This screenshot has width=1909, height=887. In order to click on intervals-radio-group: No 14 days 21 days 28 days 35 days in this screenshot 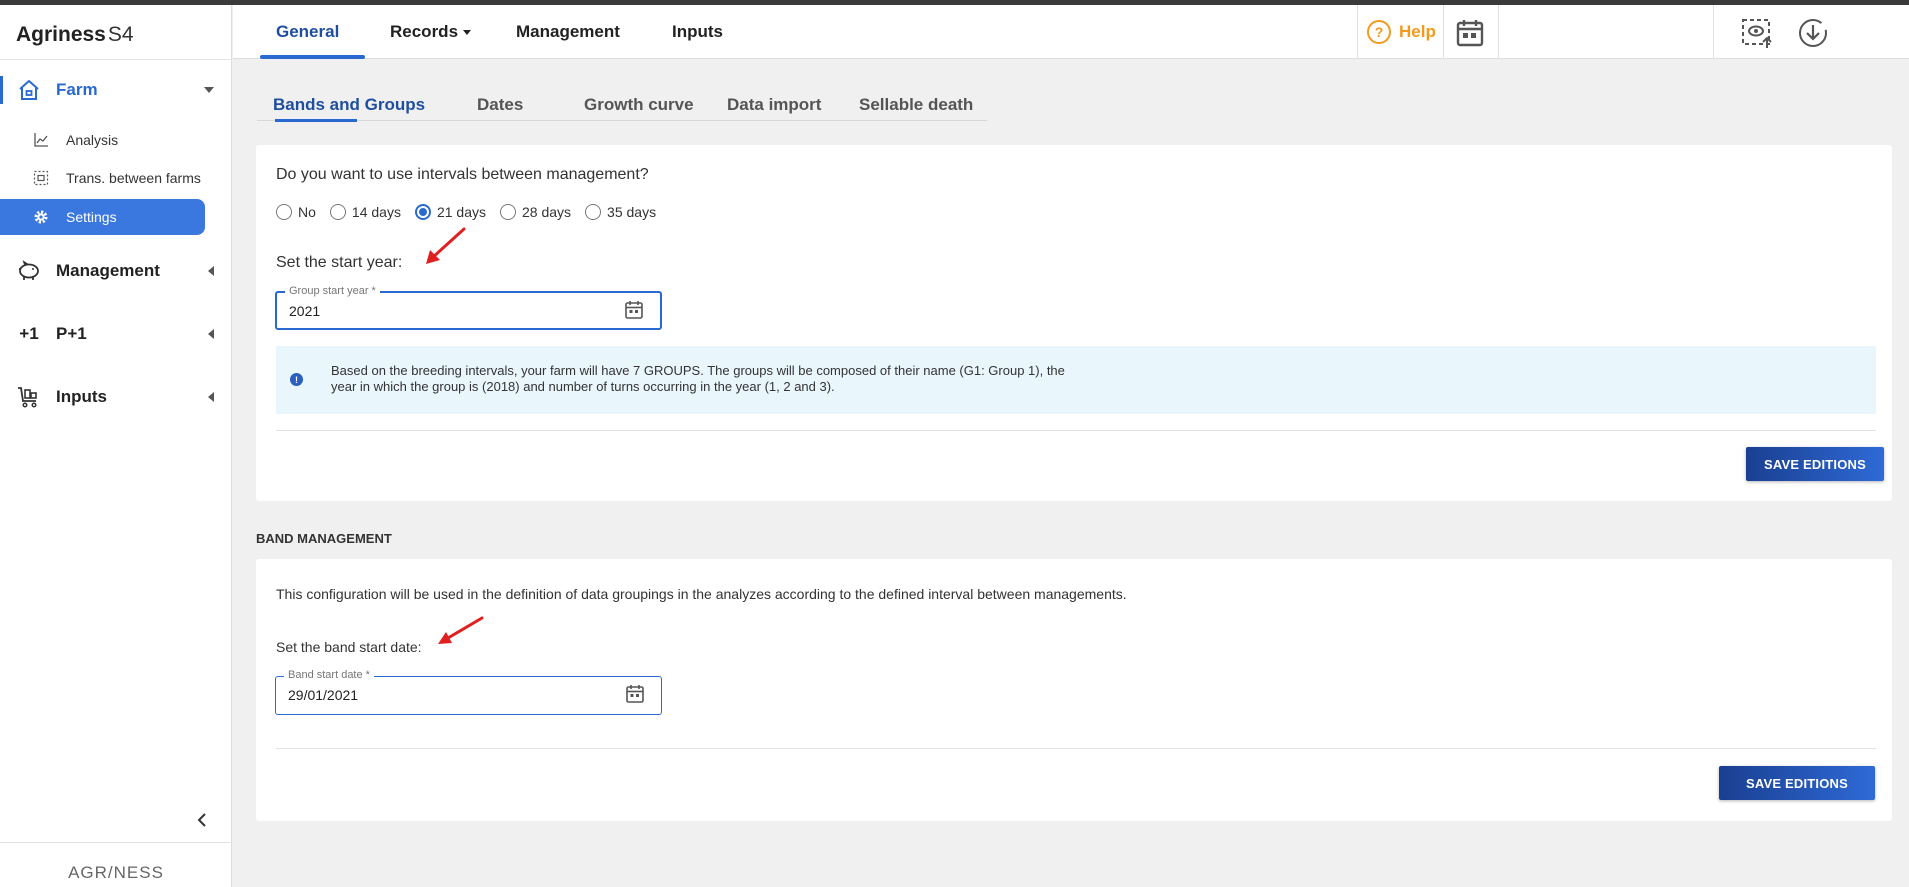, I will do `click(473, 212)`.